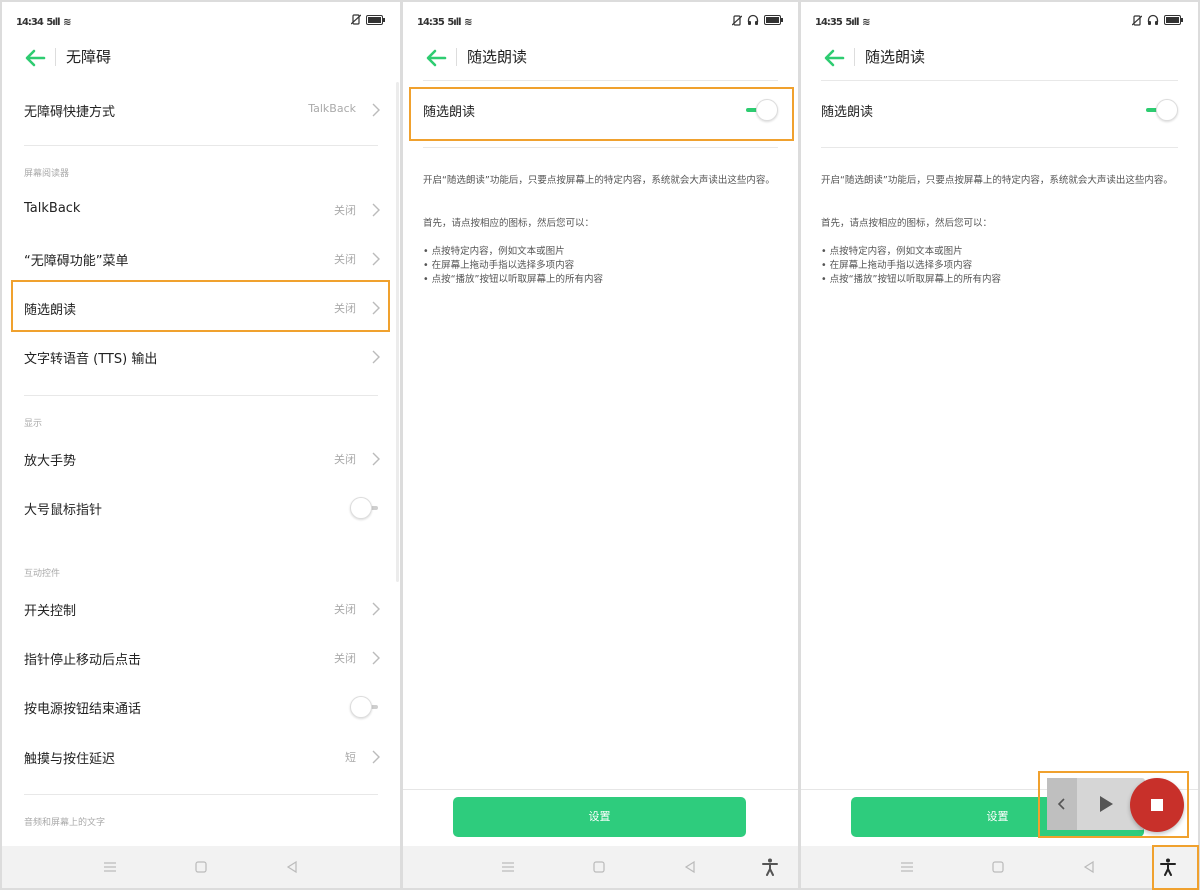 This screenshot has width=1200, height=890. Describe the element at coordinates (33, 422) in the screenshot. I see `section-display: 显示` at that location.